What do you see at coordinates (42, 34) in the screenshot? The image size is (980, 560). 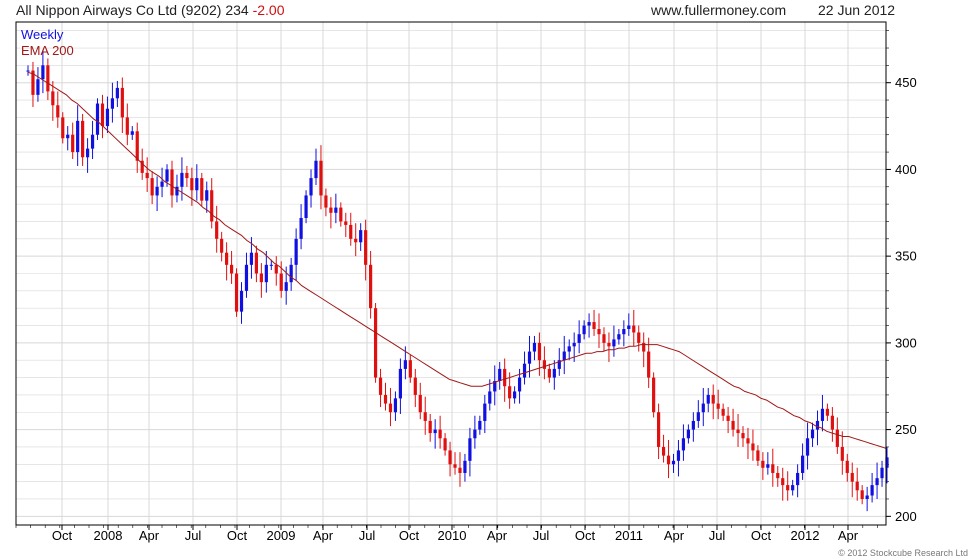 I see `legend-weekly: Weekly` at bounding box center [42, 34].